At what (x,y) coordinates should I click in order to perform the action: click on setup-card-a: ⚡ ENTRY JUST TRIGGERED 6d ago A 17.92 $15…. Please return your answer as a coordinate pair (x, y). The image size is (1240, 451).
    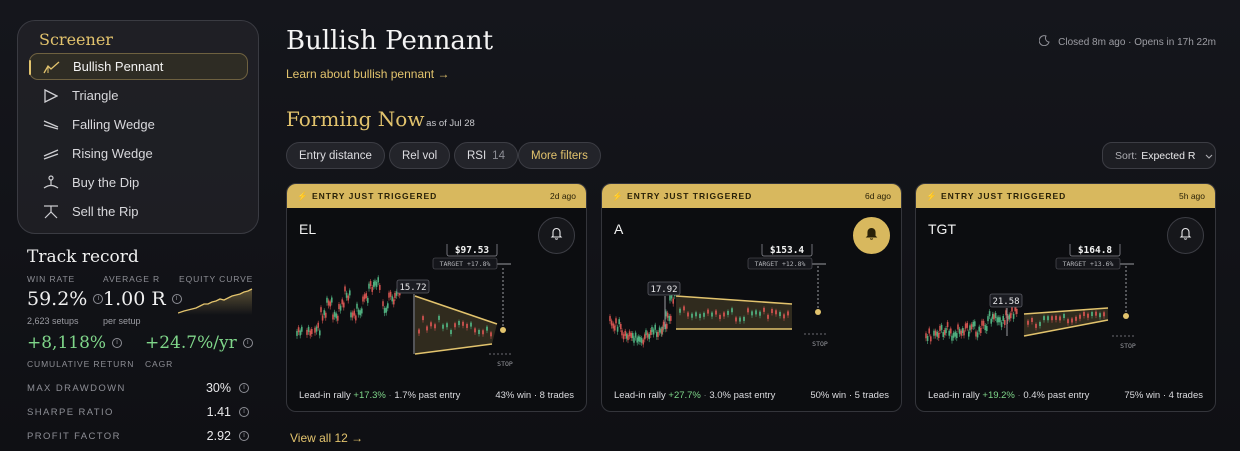
    Looking at the image, I should click on (751, 297).